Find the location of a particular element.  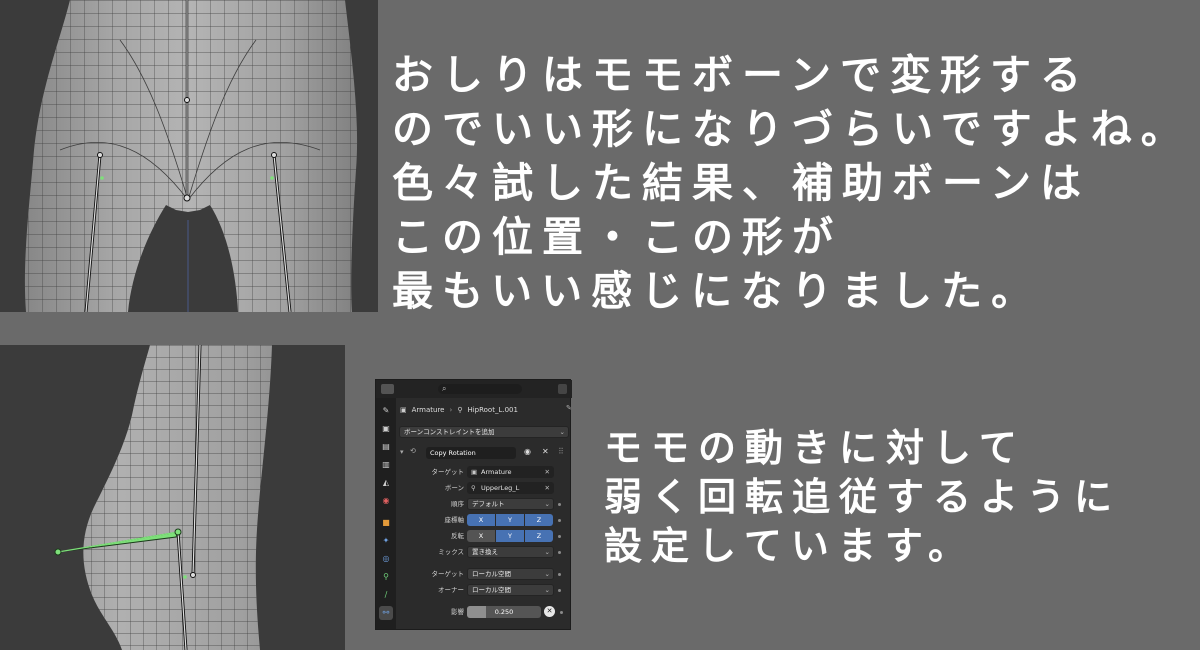

drag-handle-icon: ⠿ is located at coordinates (561, 451).